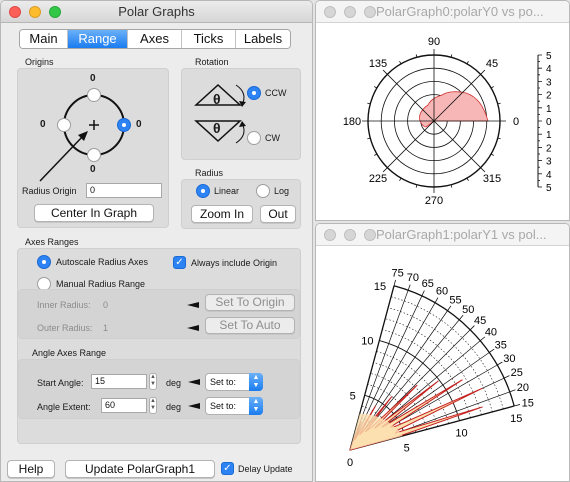 This screenshot has width=570, height=482. I want to click on start-angle-set-to-popup: Set to: ▲ ▼, so click(234, 382).